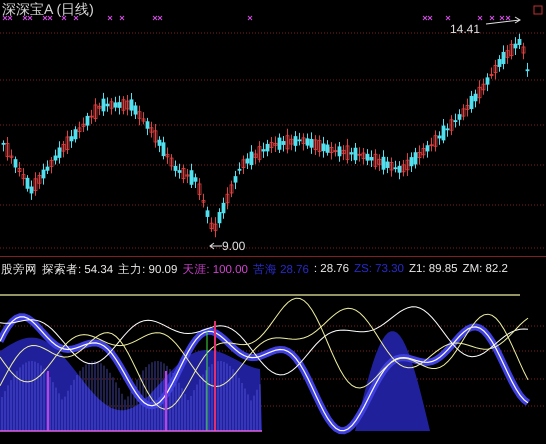 The width and height of the screenshot is (546, 444). What do you see at coordinates (465, 29) in the screenshot?
I see `high-price-label: 14.41` at bounding box center [465, 29].